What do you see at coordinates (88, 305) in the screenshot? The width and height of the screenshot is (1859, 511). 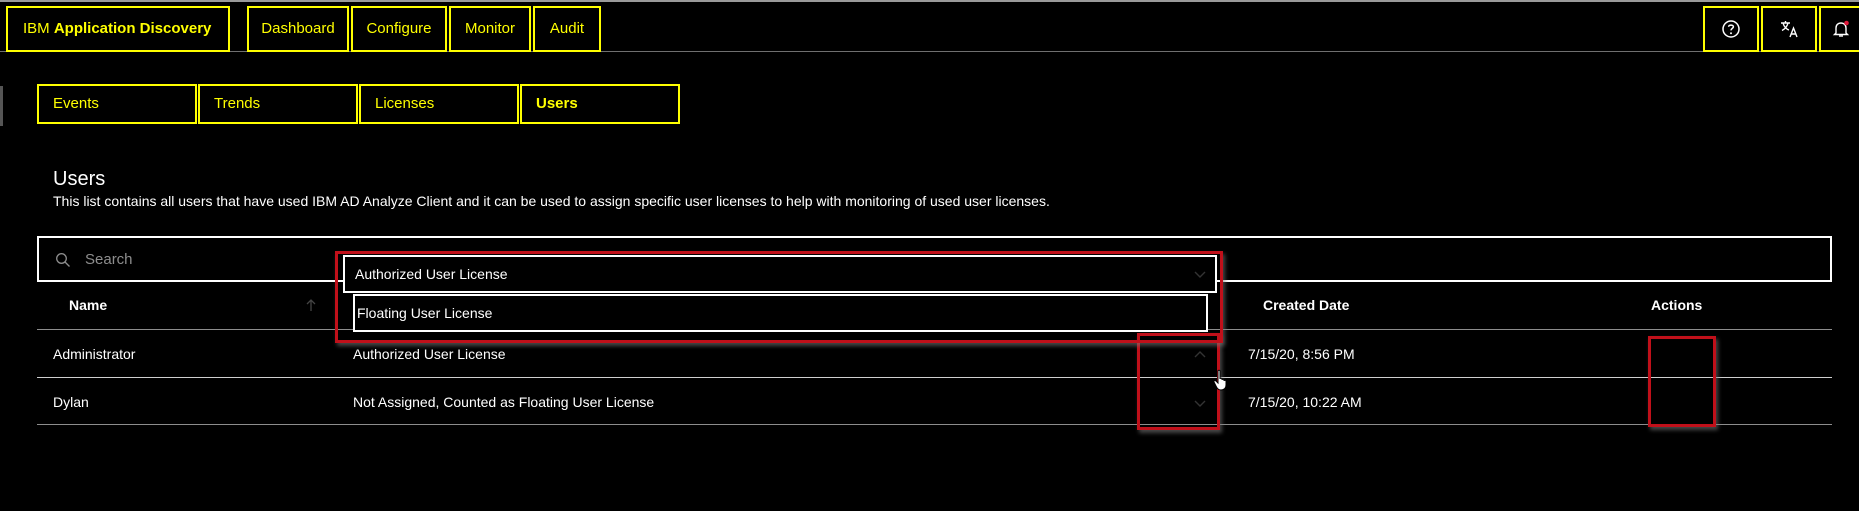 I see `column-header-name: Name` at bounding box center [88, 305].